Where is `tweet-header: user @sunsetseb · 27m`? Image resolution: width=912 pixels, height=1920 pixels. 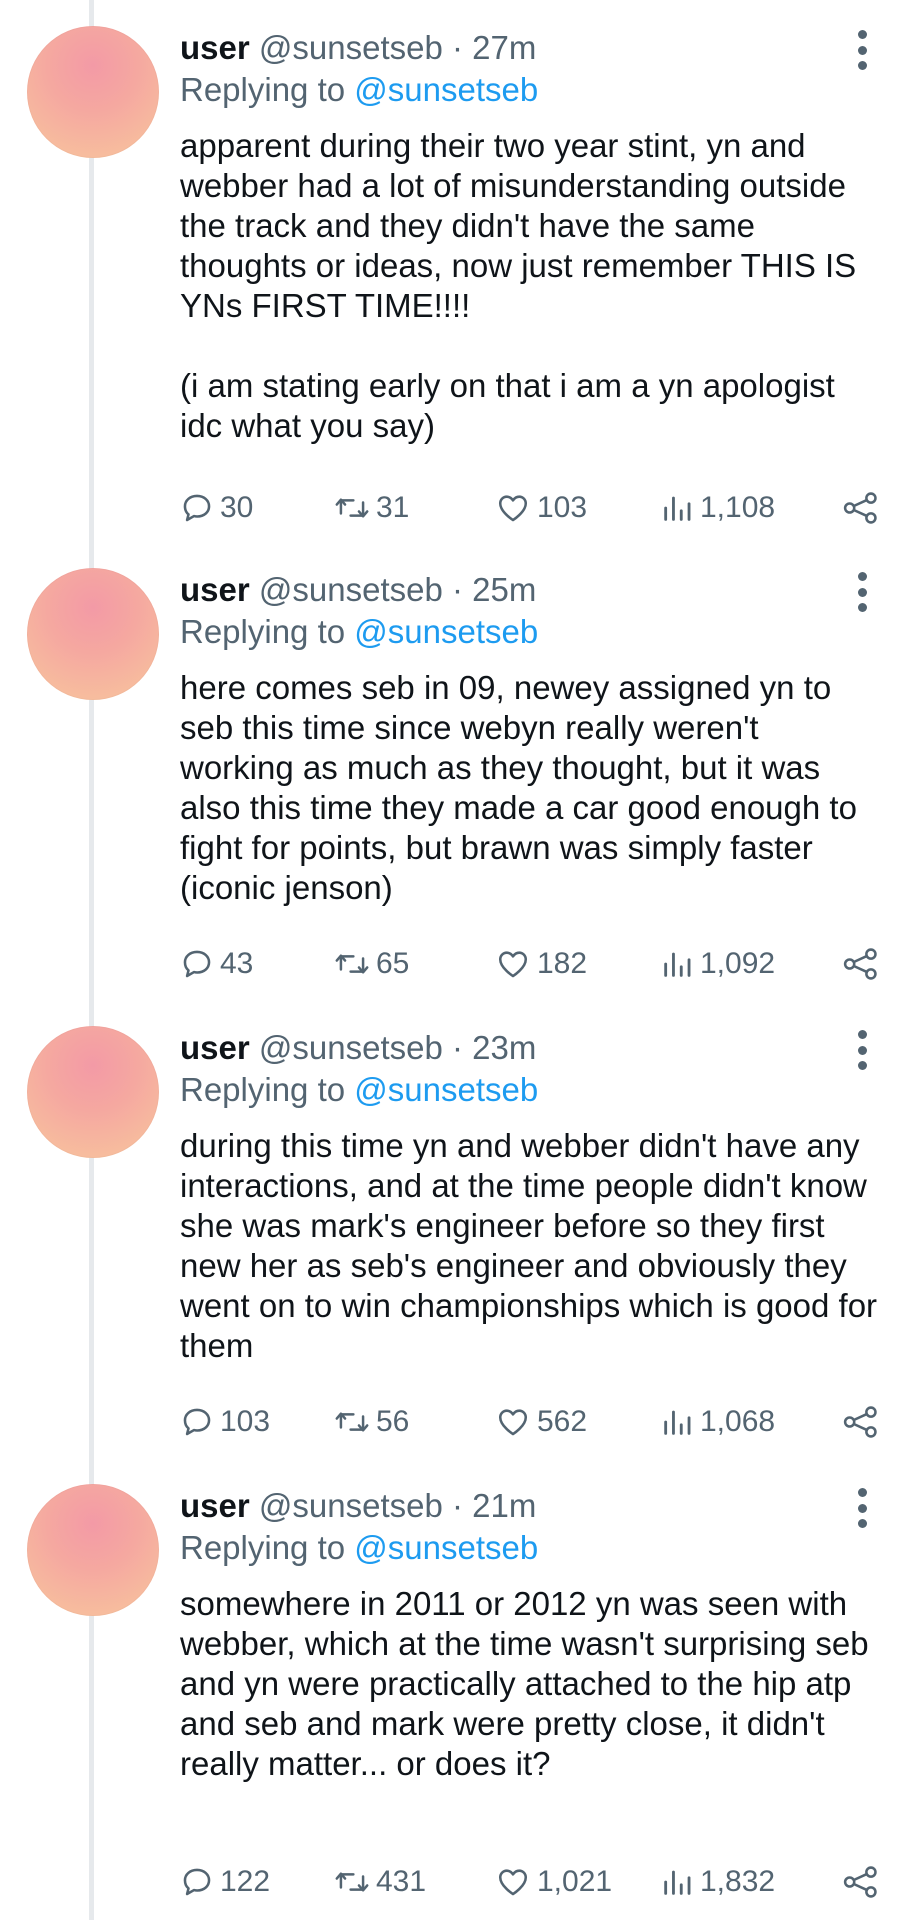 tweet-header: user @sunsetseb · 27m is located at coordinates (358, 48).